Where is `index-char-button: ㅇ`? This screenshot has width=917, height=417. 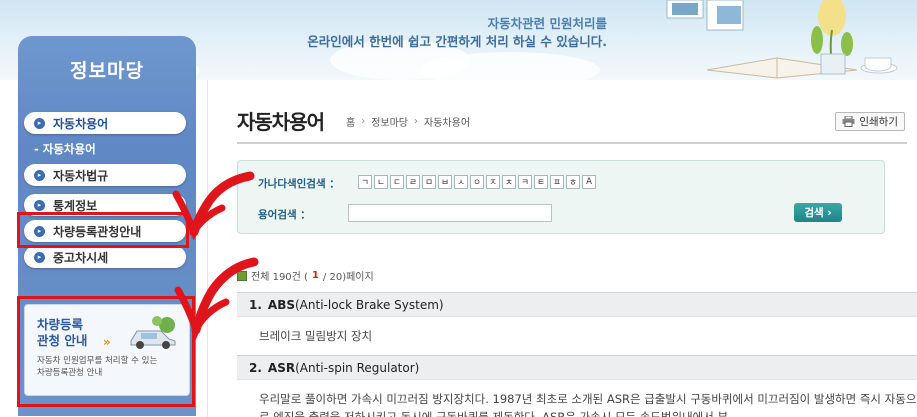
index-char-button: ㅇ is located at coordinates (477, 182).